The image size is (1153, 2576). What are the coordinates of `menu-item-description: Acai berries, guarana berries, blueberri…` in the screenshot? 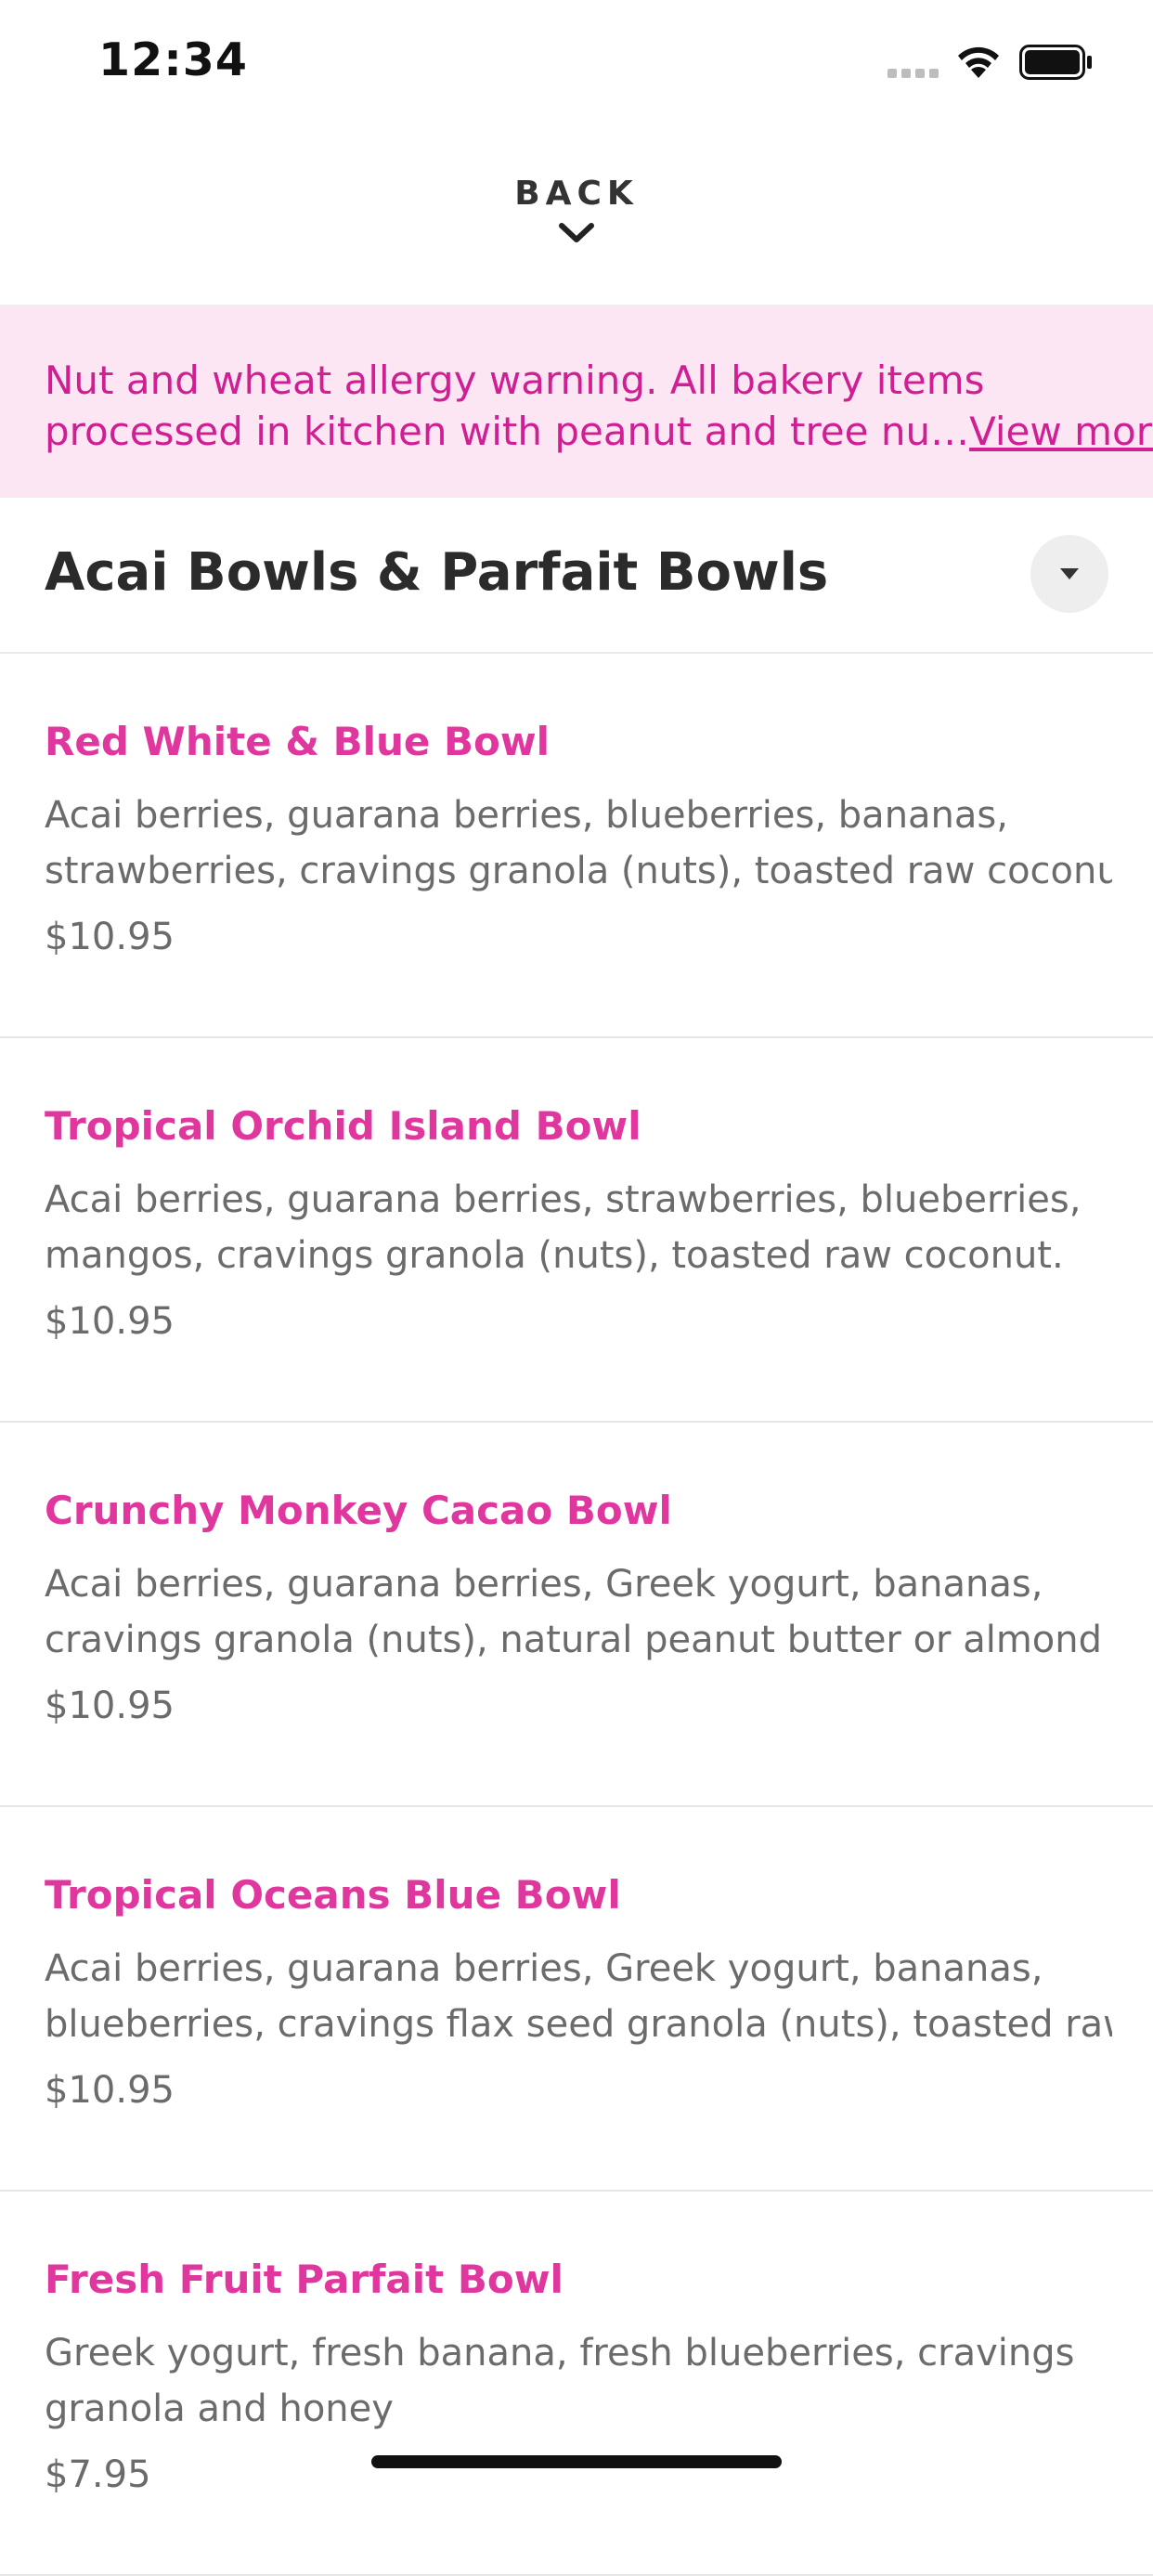 It's located at (578, 843).